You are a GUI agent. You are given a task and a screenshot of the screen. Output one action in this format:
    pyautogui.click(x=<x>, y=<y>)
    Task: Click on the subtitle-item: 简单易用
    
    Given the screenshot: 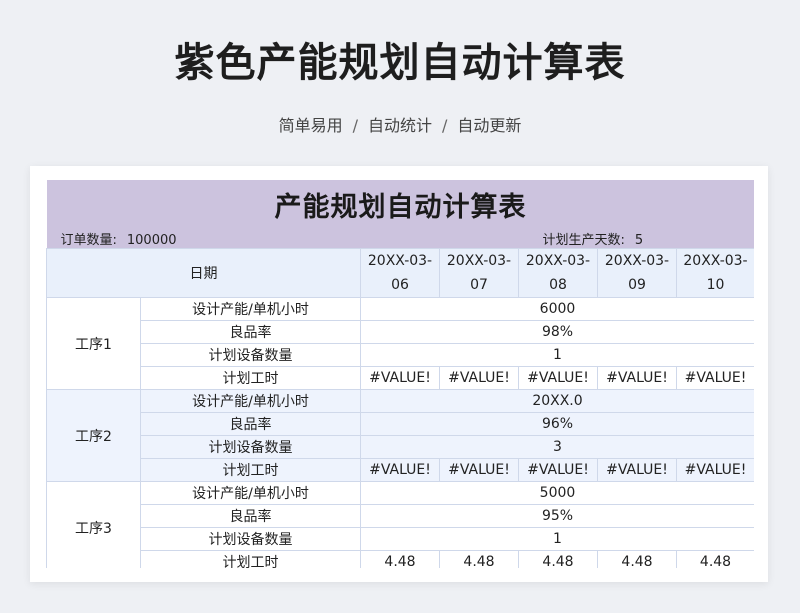 What is the action you would take?
    pyautogui.click(x=310, y=125)
    